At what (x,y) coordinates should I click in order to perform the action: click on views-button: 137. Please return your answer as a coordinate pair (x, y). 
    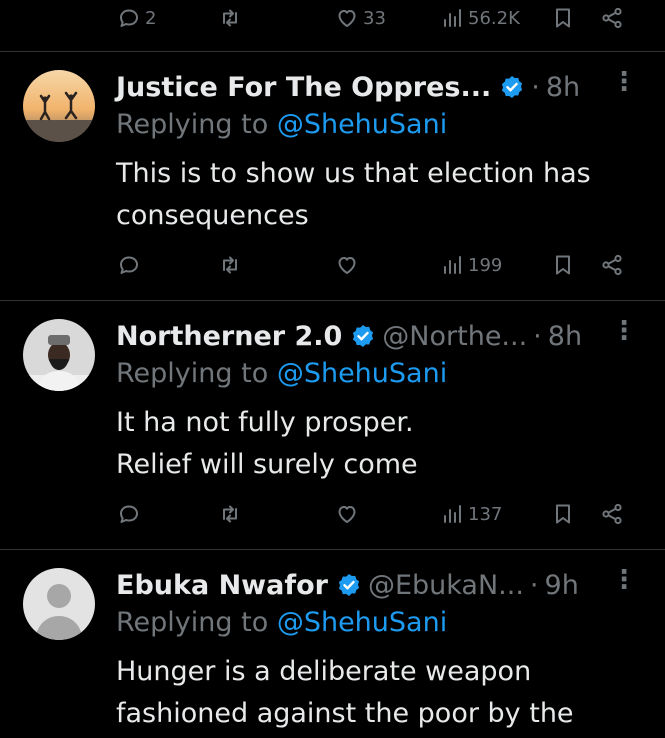
    Looking at the image, I should click on (471, 514).